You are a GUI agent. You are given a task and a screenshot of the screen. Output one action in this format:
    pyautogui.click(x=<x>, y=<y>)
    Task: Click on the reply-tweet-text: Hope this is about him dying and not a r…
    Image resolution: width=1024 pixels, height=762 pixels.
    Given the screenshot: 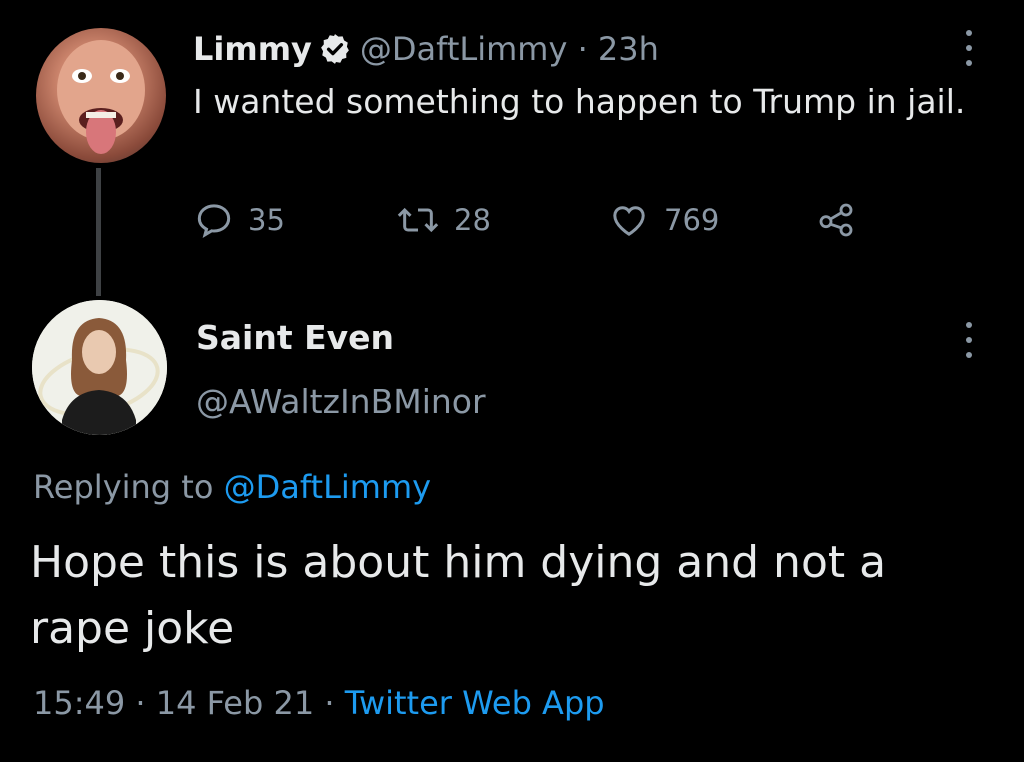 What is the action you would take?
    pyautogui.click(x=458, y=595)
    